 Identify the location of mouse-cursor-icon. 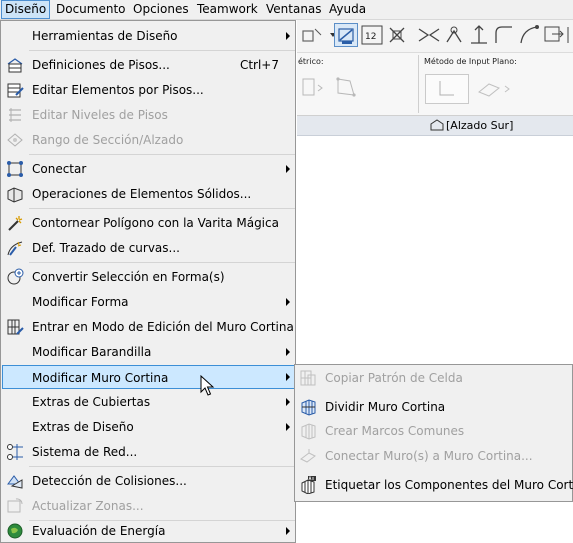
(207, 385).